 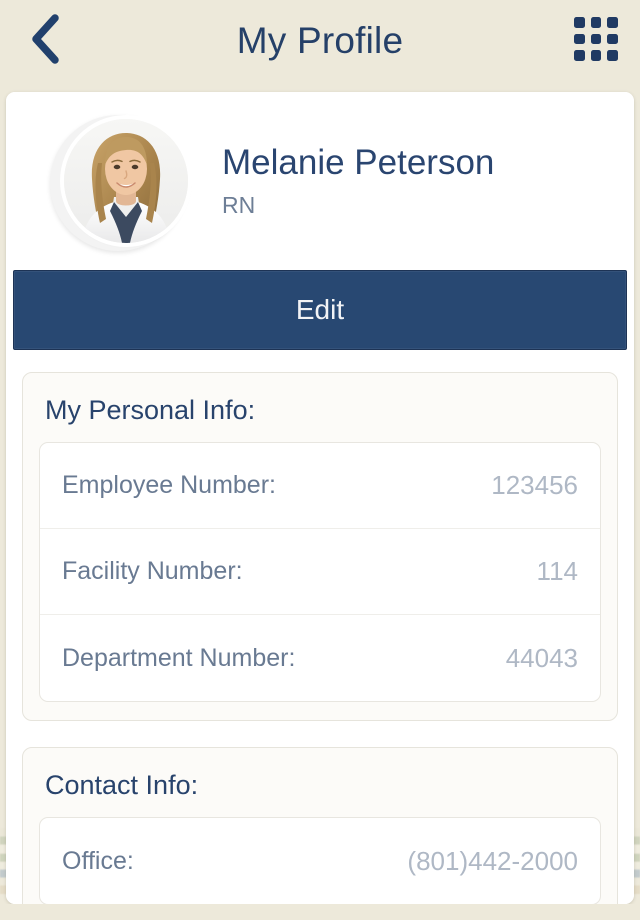 What do you see at coordinates (152, 571) in the screenshot?
I see `info-row-label: Facility Number:` at bounding box center [152, 571].